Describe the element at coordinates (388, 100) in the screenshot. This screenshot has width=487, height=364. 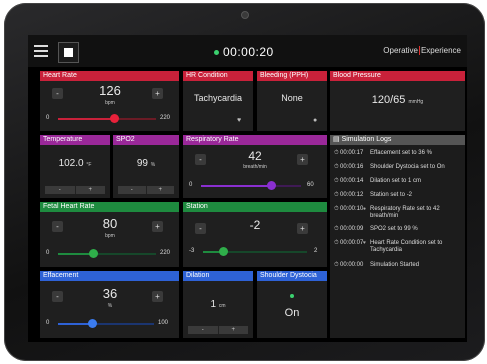
I see `blood-pressure-value: 120/65` at that location.